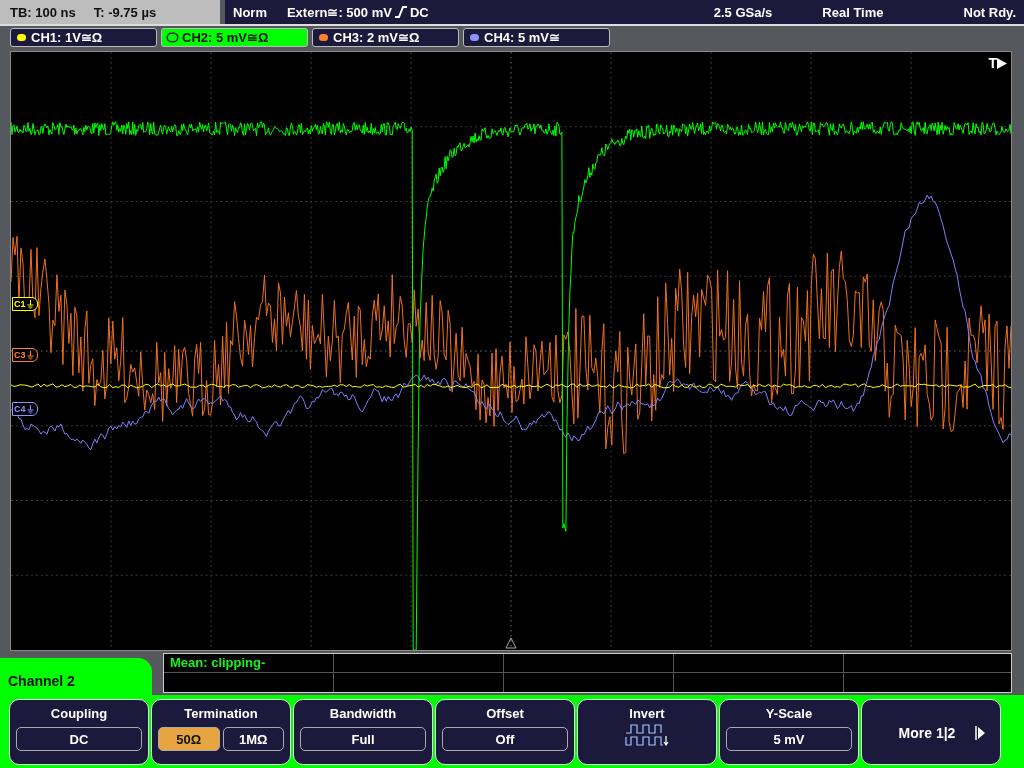 This screenshot has height=768, width=1024. I want to click on softkey-label: Offset, so click(505, 713).